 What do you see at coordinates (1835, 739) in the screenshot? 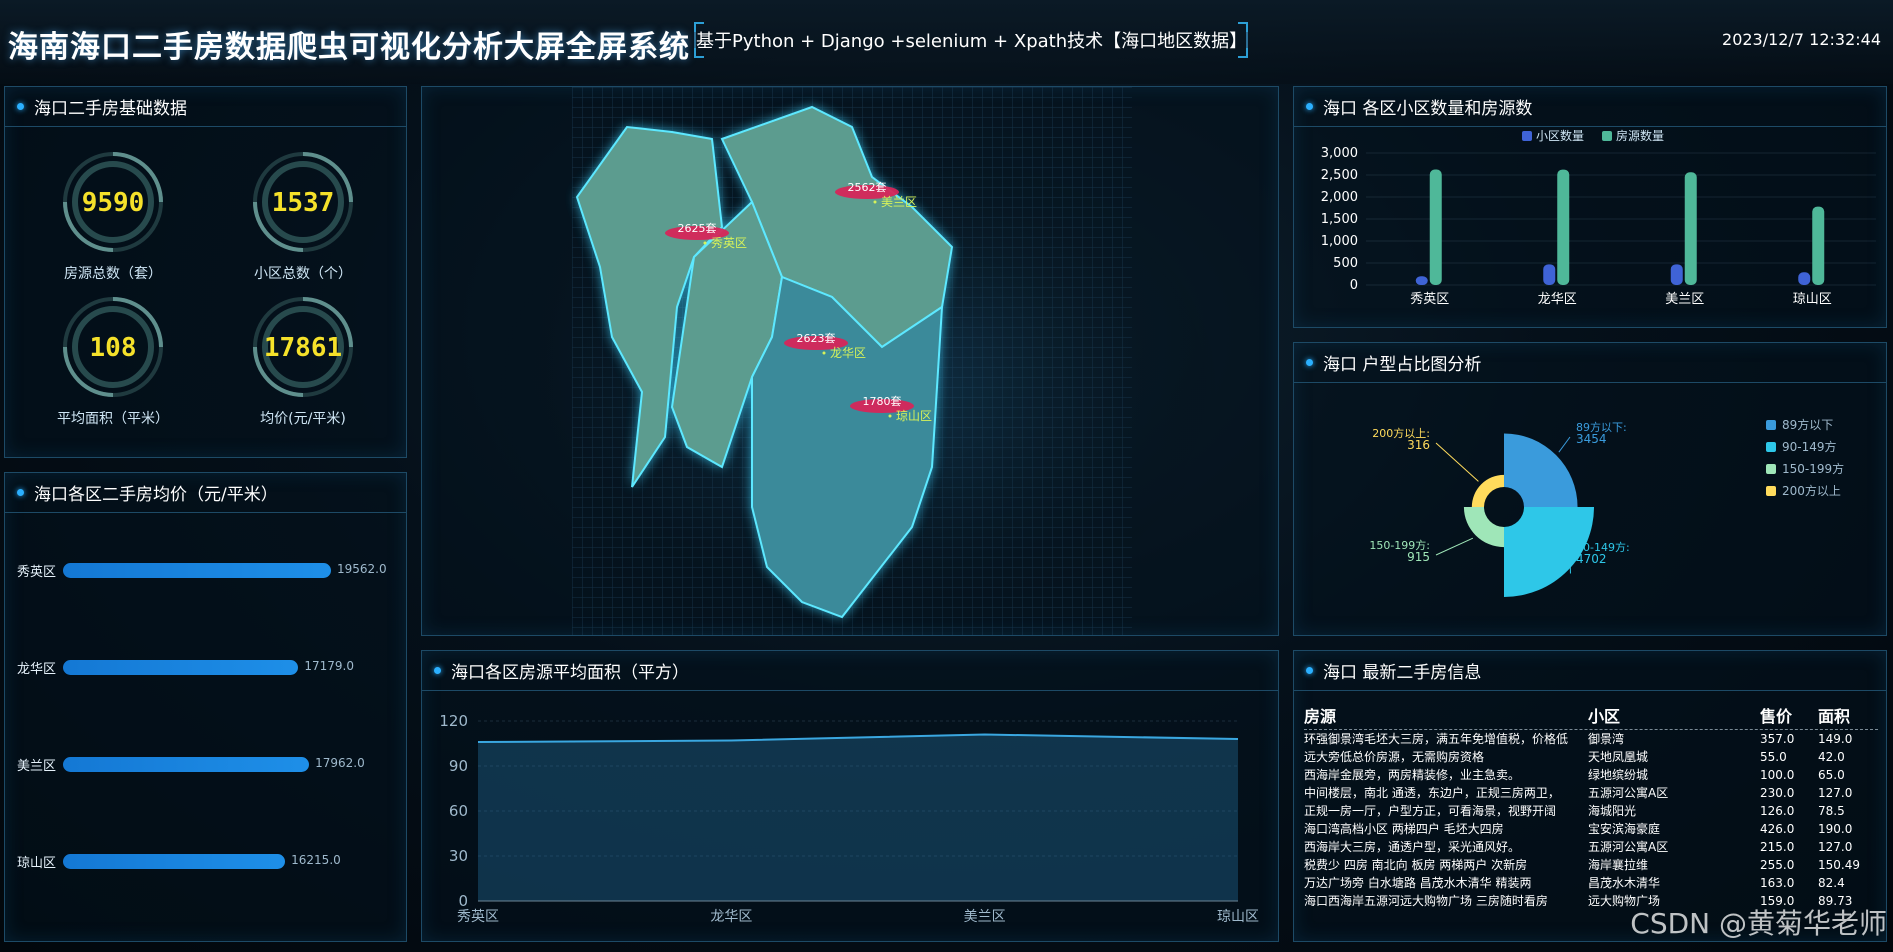
I see `table-cell: 149.0` at bounding box center [1835, 739].